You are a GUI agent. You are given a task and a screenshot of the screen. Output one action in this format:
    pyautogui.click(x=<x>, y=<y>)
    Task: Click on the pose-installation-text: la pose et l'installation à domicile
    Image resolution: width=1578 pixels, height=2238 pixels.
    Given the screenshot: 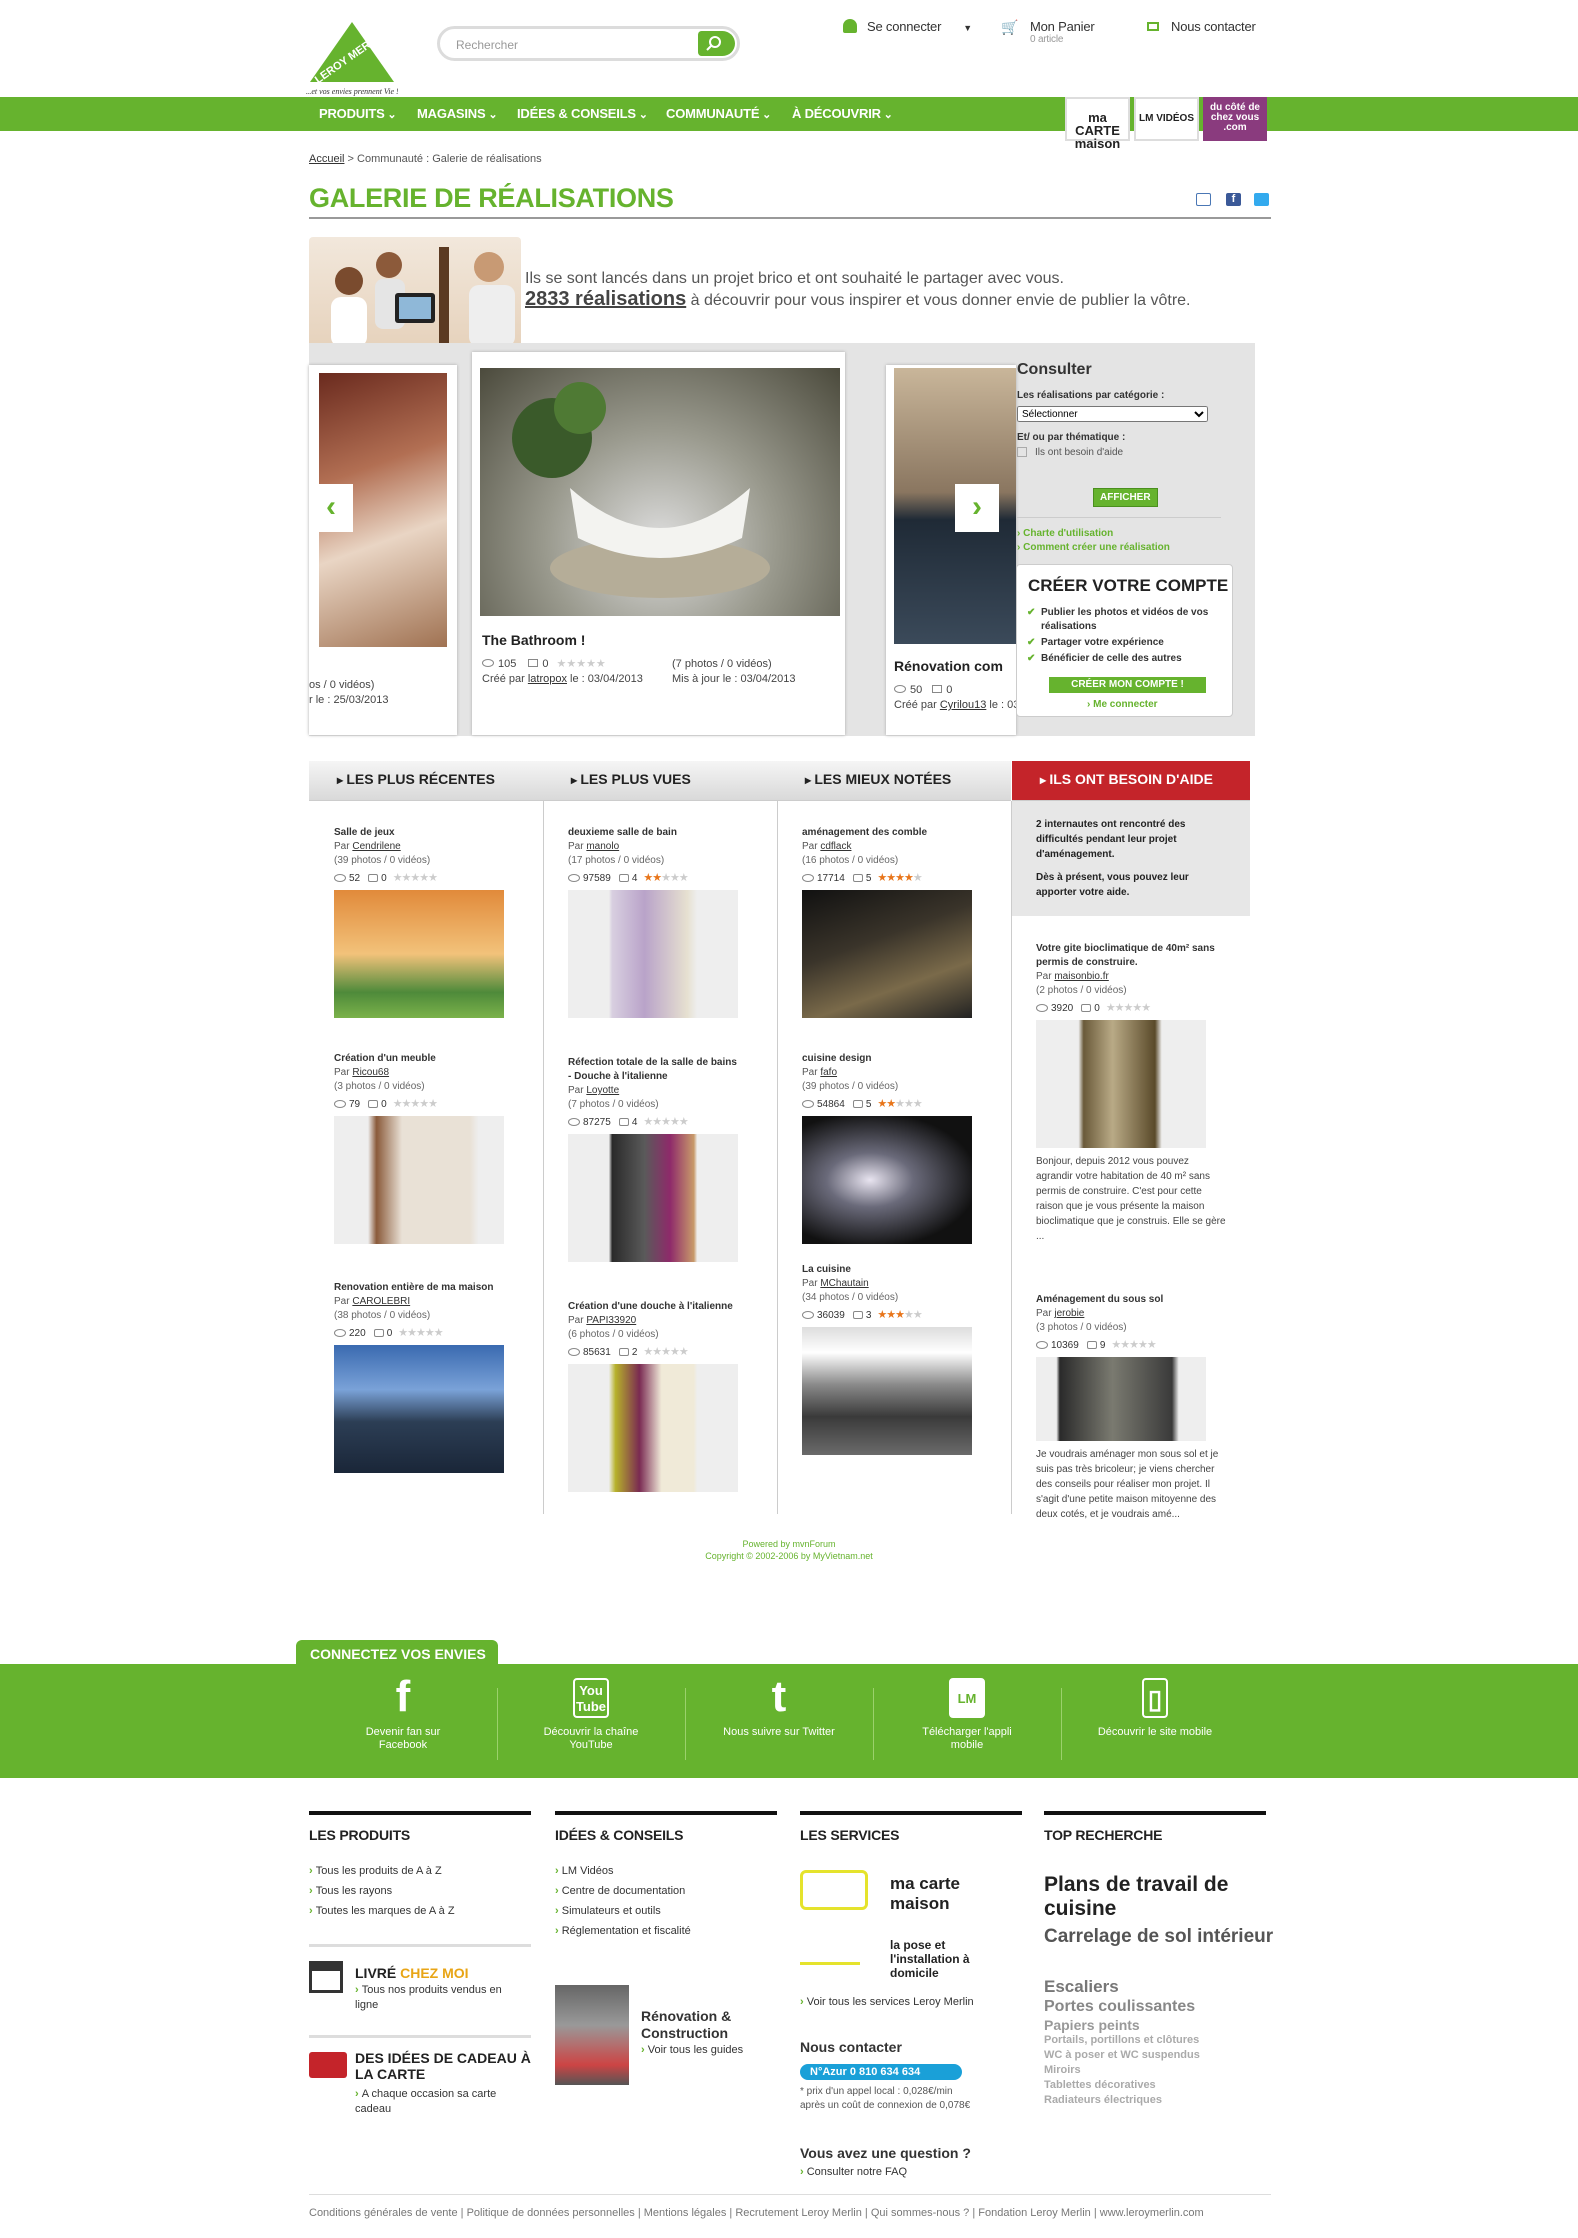 What is the action you would take?
    pyautogui.click(x=935, y=1959)
    